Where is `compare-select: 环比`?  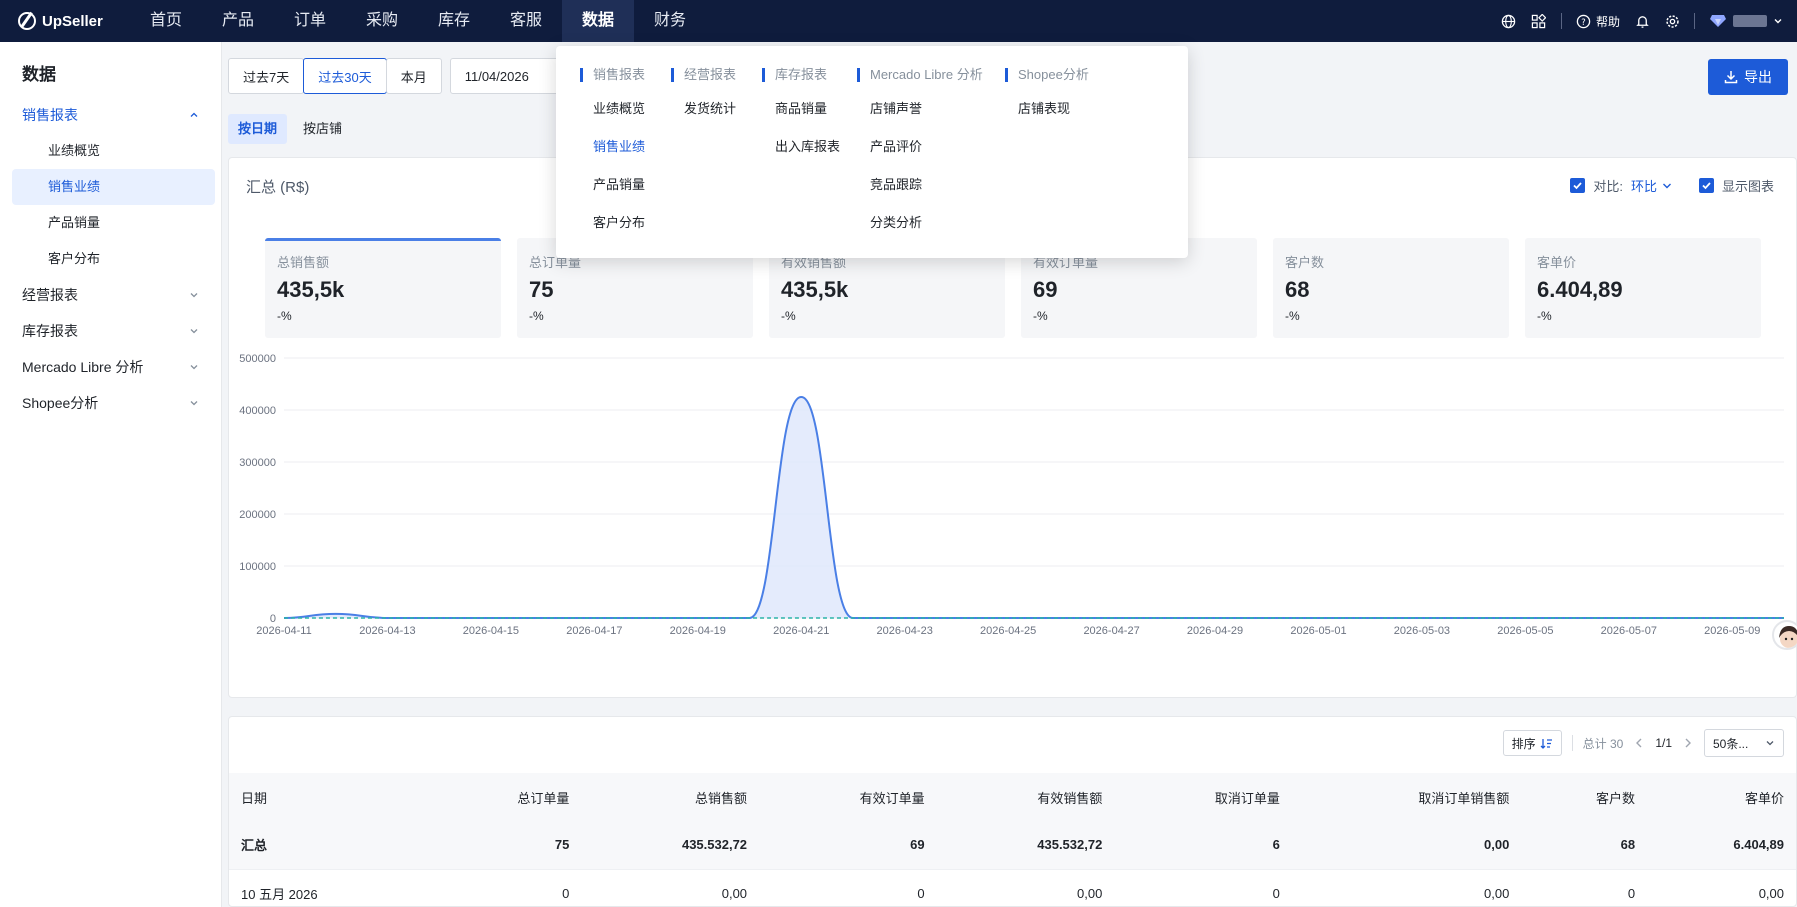 compare-select: 环比 is located at coordinates (1652, 185).